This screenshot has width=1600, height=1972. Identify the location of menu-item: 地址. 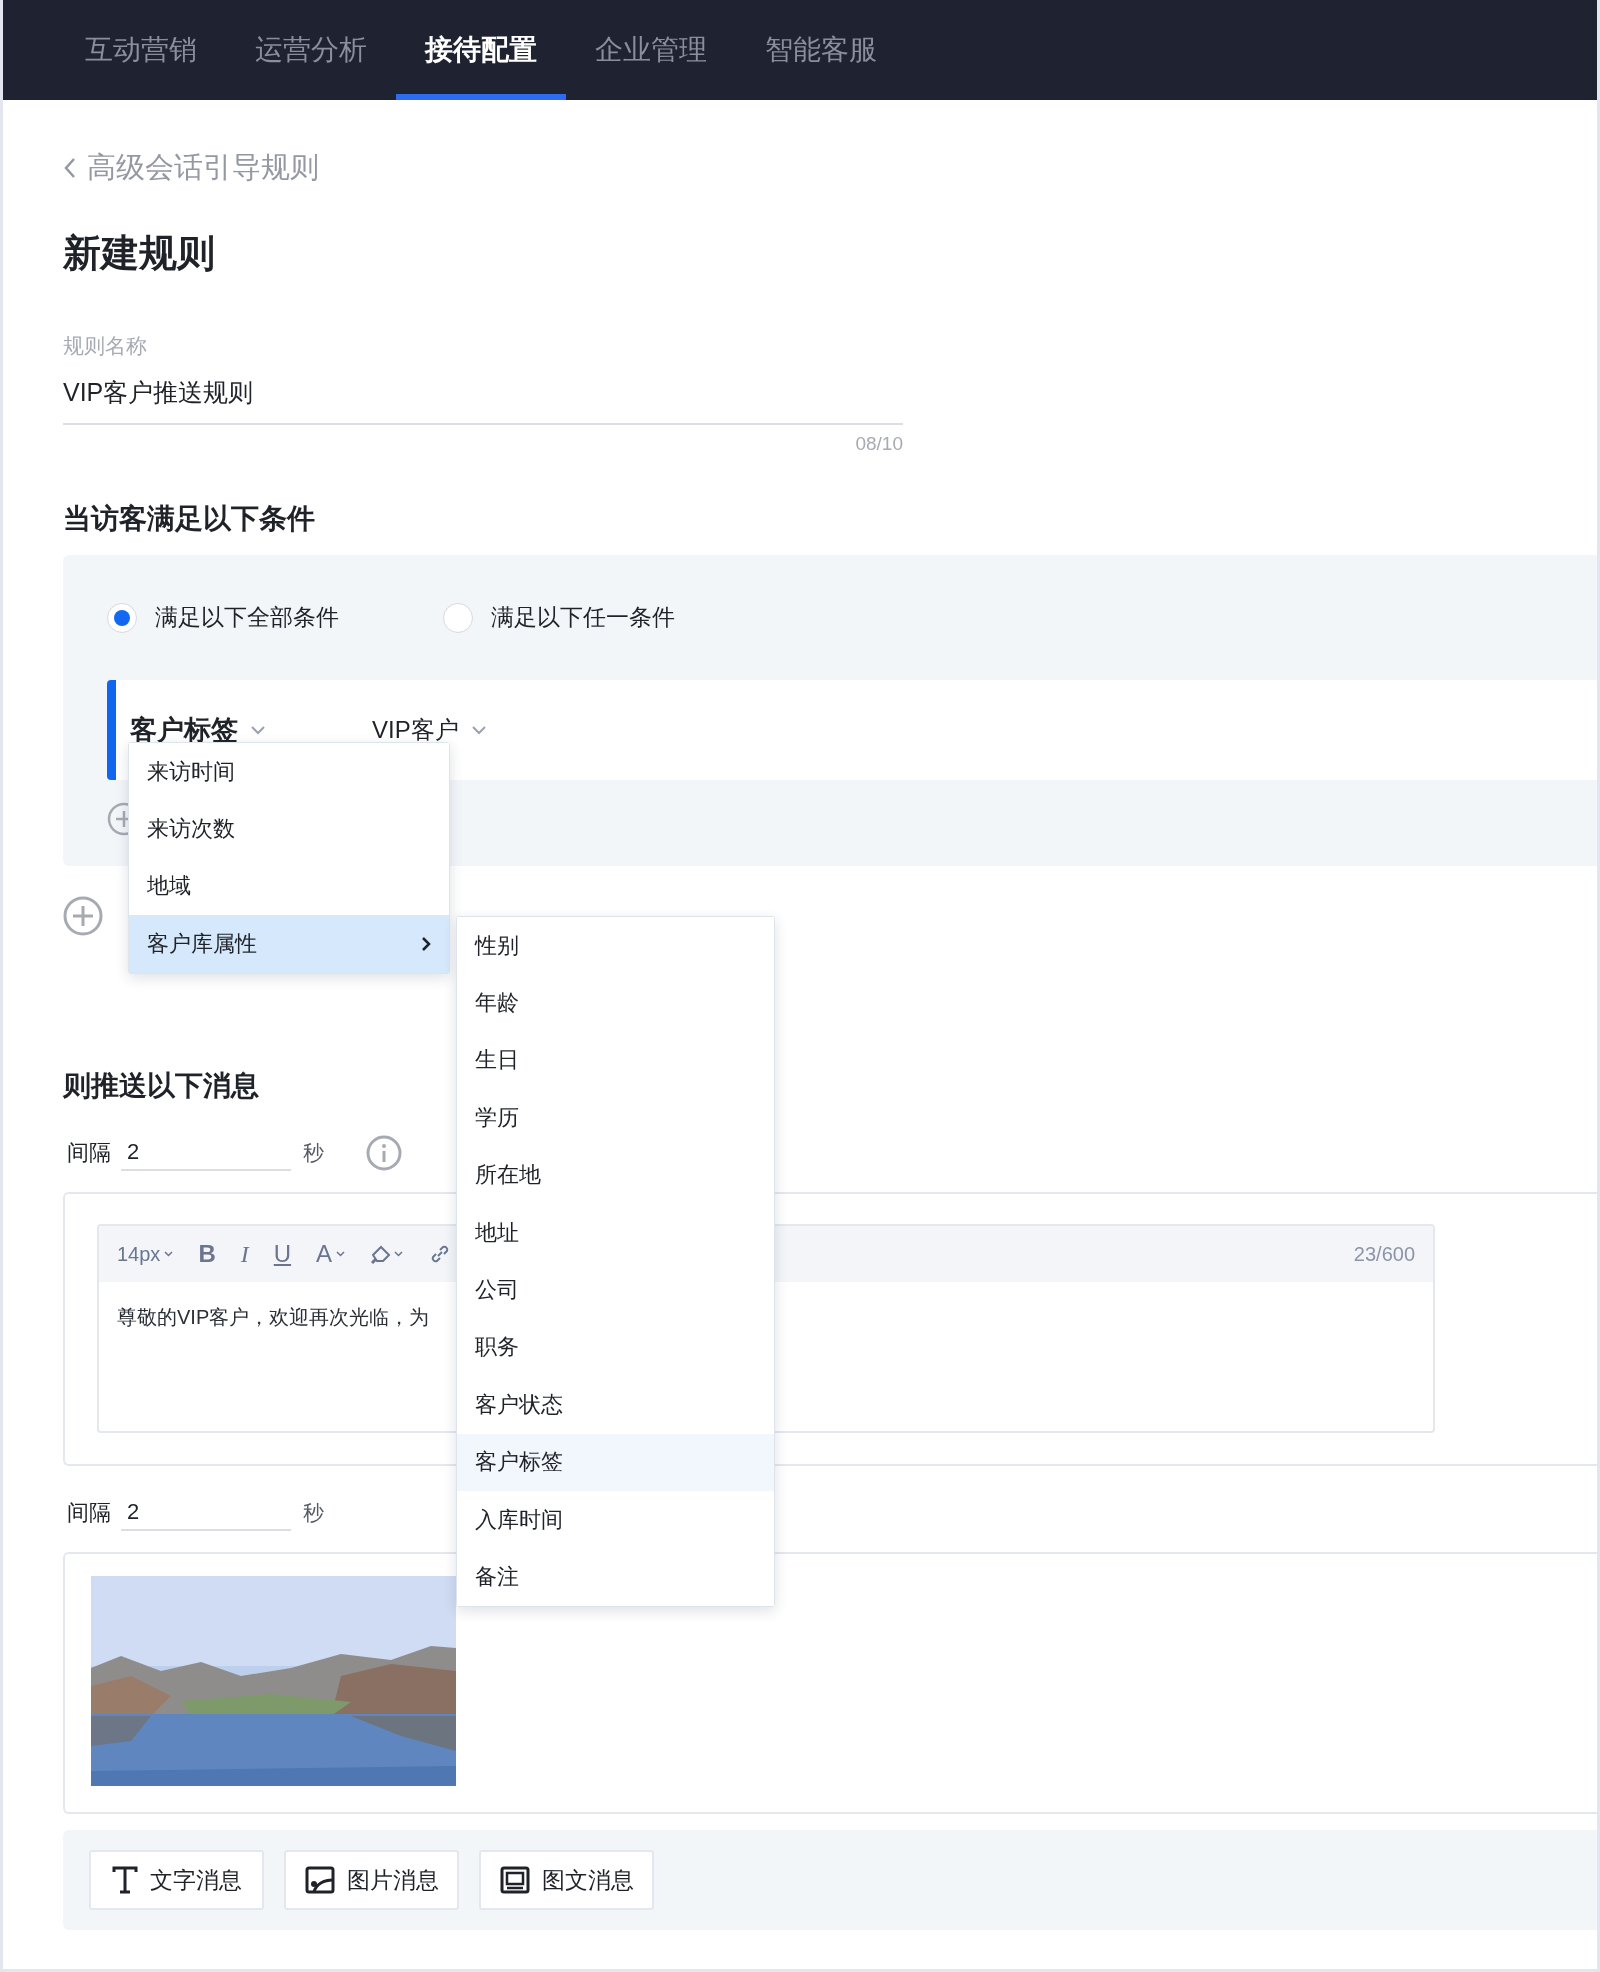
(615, 1232).